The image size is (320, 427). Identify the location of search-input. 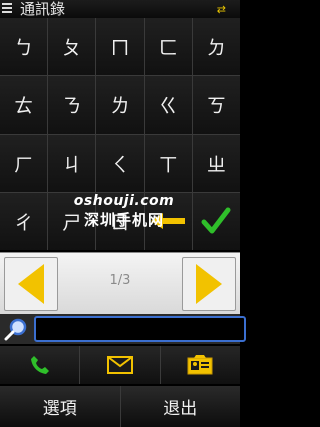
(140, 329).